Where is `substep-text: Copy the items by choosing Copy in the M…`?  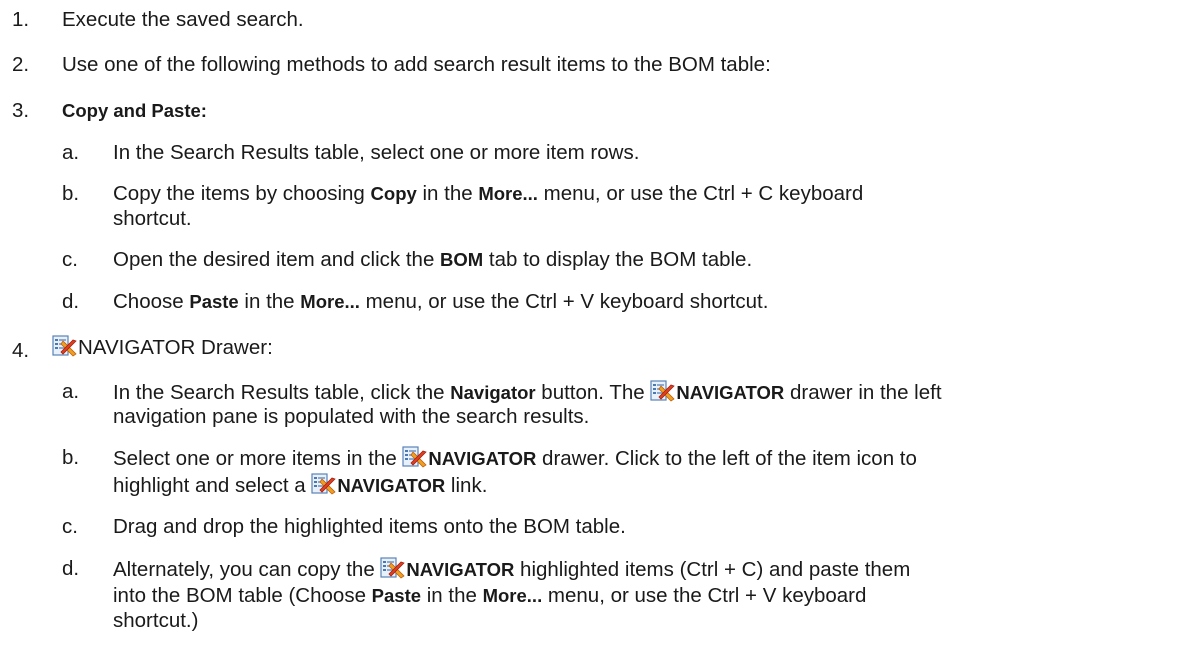
substep-text: Copy the items by choosing Copy in the M… is located at coordinates (488, 194).